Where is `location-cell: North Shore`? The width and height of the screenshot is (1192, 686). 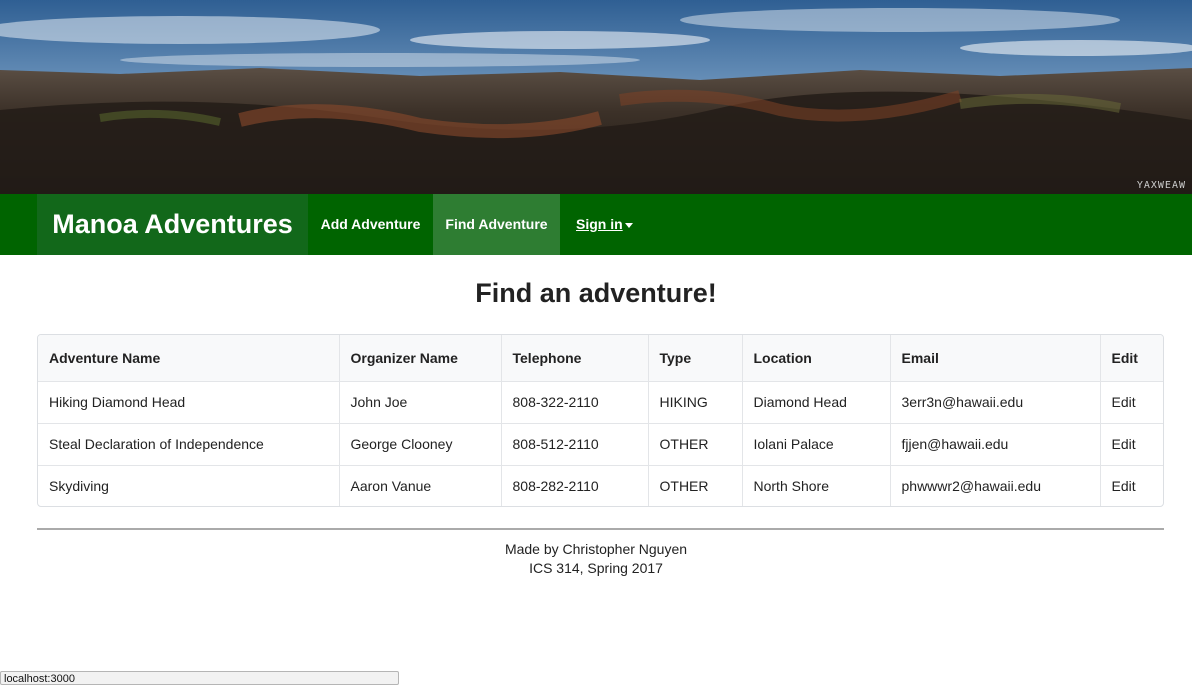
location-cell: North Shore is located at coordinates (816, 485).